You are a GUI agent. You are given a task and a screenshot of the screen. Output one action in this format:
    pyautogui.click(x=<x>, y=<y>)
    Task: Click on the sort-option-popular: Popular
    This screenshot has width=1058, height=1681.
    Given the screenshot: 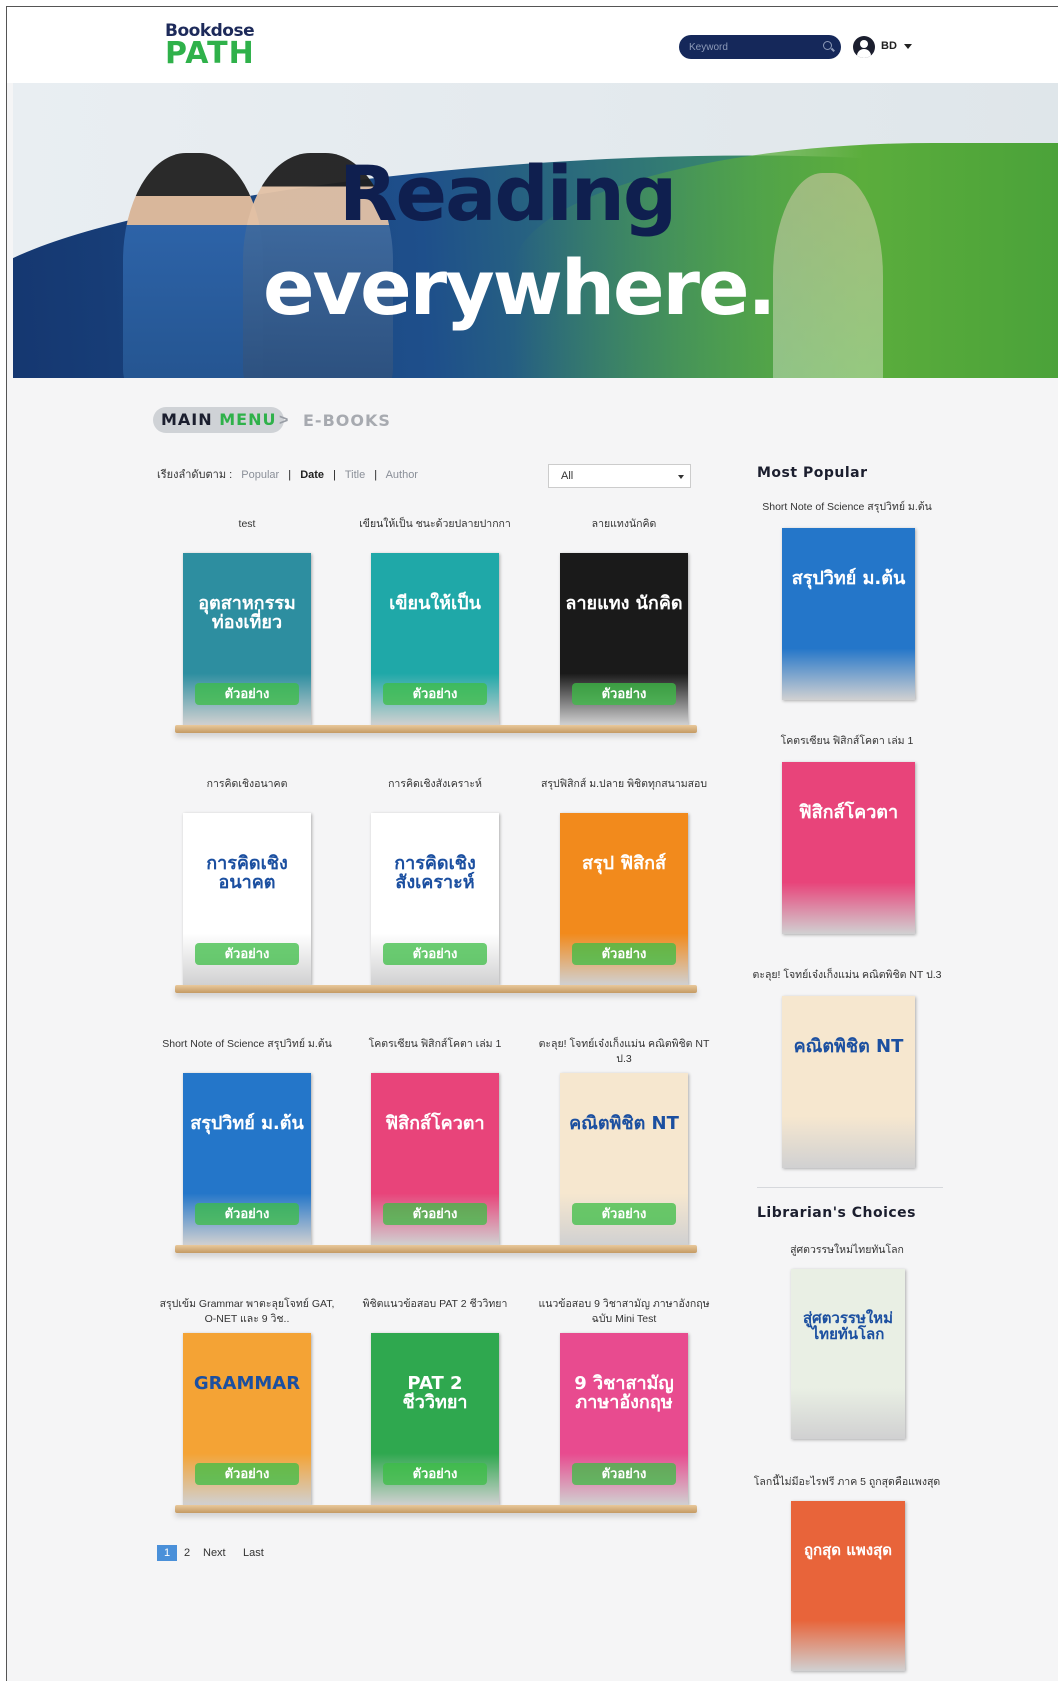 What is the action you would take?
    pyautogui.click(x=260, y=475)
    